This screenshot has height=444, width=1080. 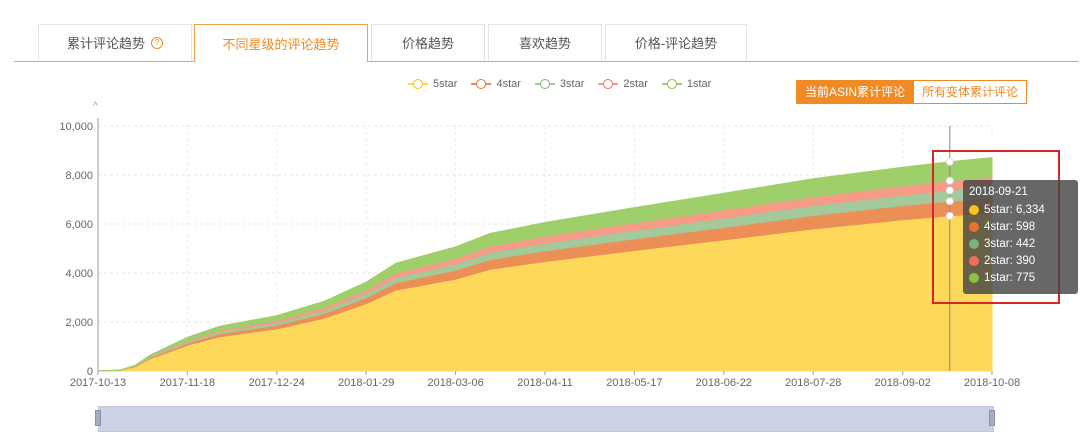 I want to click on data-zoom-slider, so click(x=546, y=419).